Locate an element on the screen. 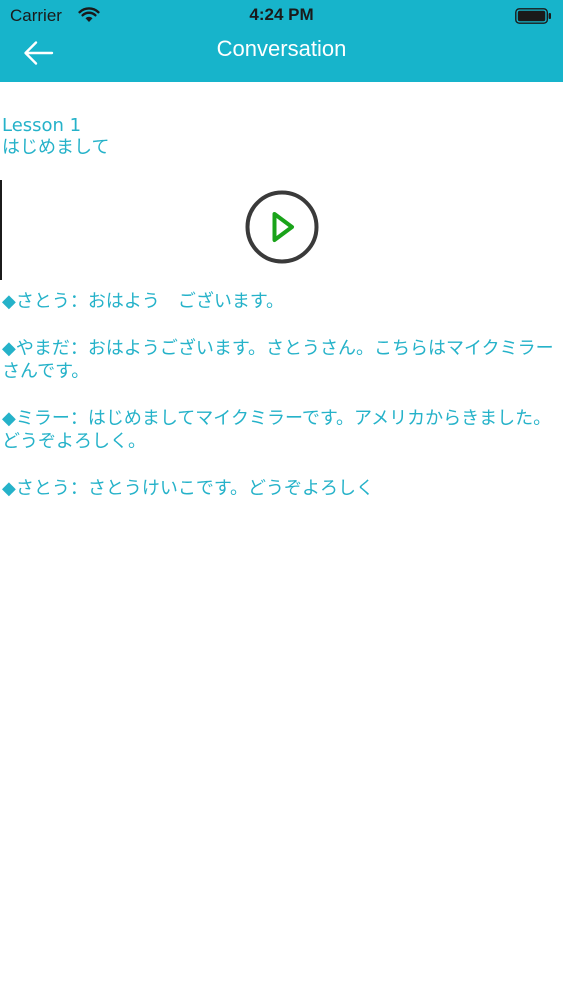 This screenshot has height=1000, width=563. dialogue-line: ◆やまだ：おはようございます。さとうさん。こちらはマイクミラーさんです。 is located at coordinates (278, 360).